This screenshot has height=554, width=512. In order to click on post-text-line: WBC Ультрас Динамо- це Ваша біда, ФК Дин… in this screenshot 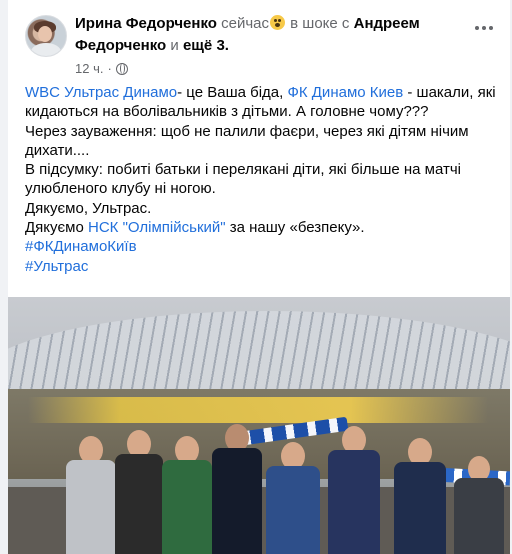, I will do `click(263, 102)`.